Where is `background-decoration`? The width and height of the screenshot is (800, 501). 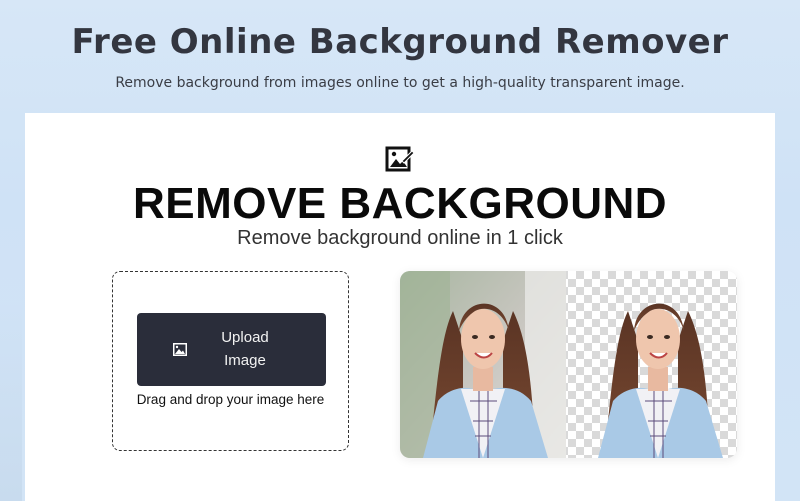 background-decoration is located at coordinates (11, 400).